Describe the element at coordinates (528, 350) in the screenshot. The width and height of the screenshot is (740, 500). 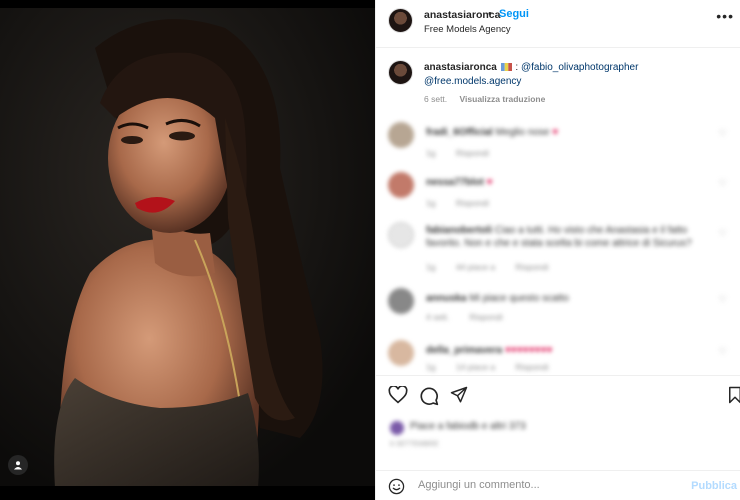
I see `comment-emoji: ♥♥♥♥♥♥♥♥` at that location.